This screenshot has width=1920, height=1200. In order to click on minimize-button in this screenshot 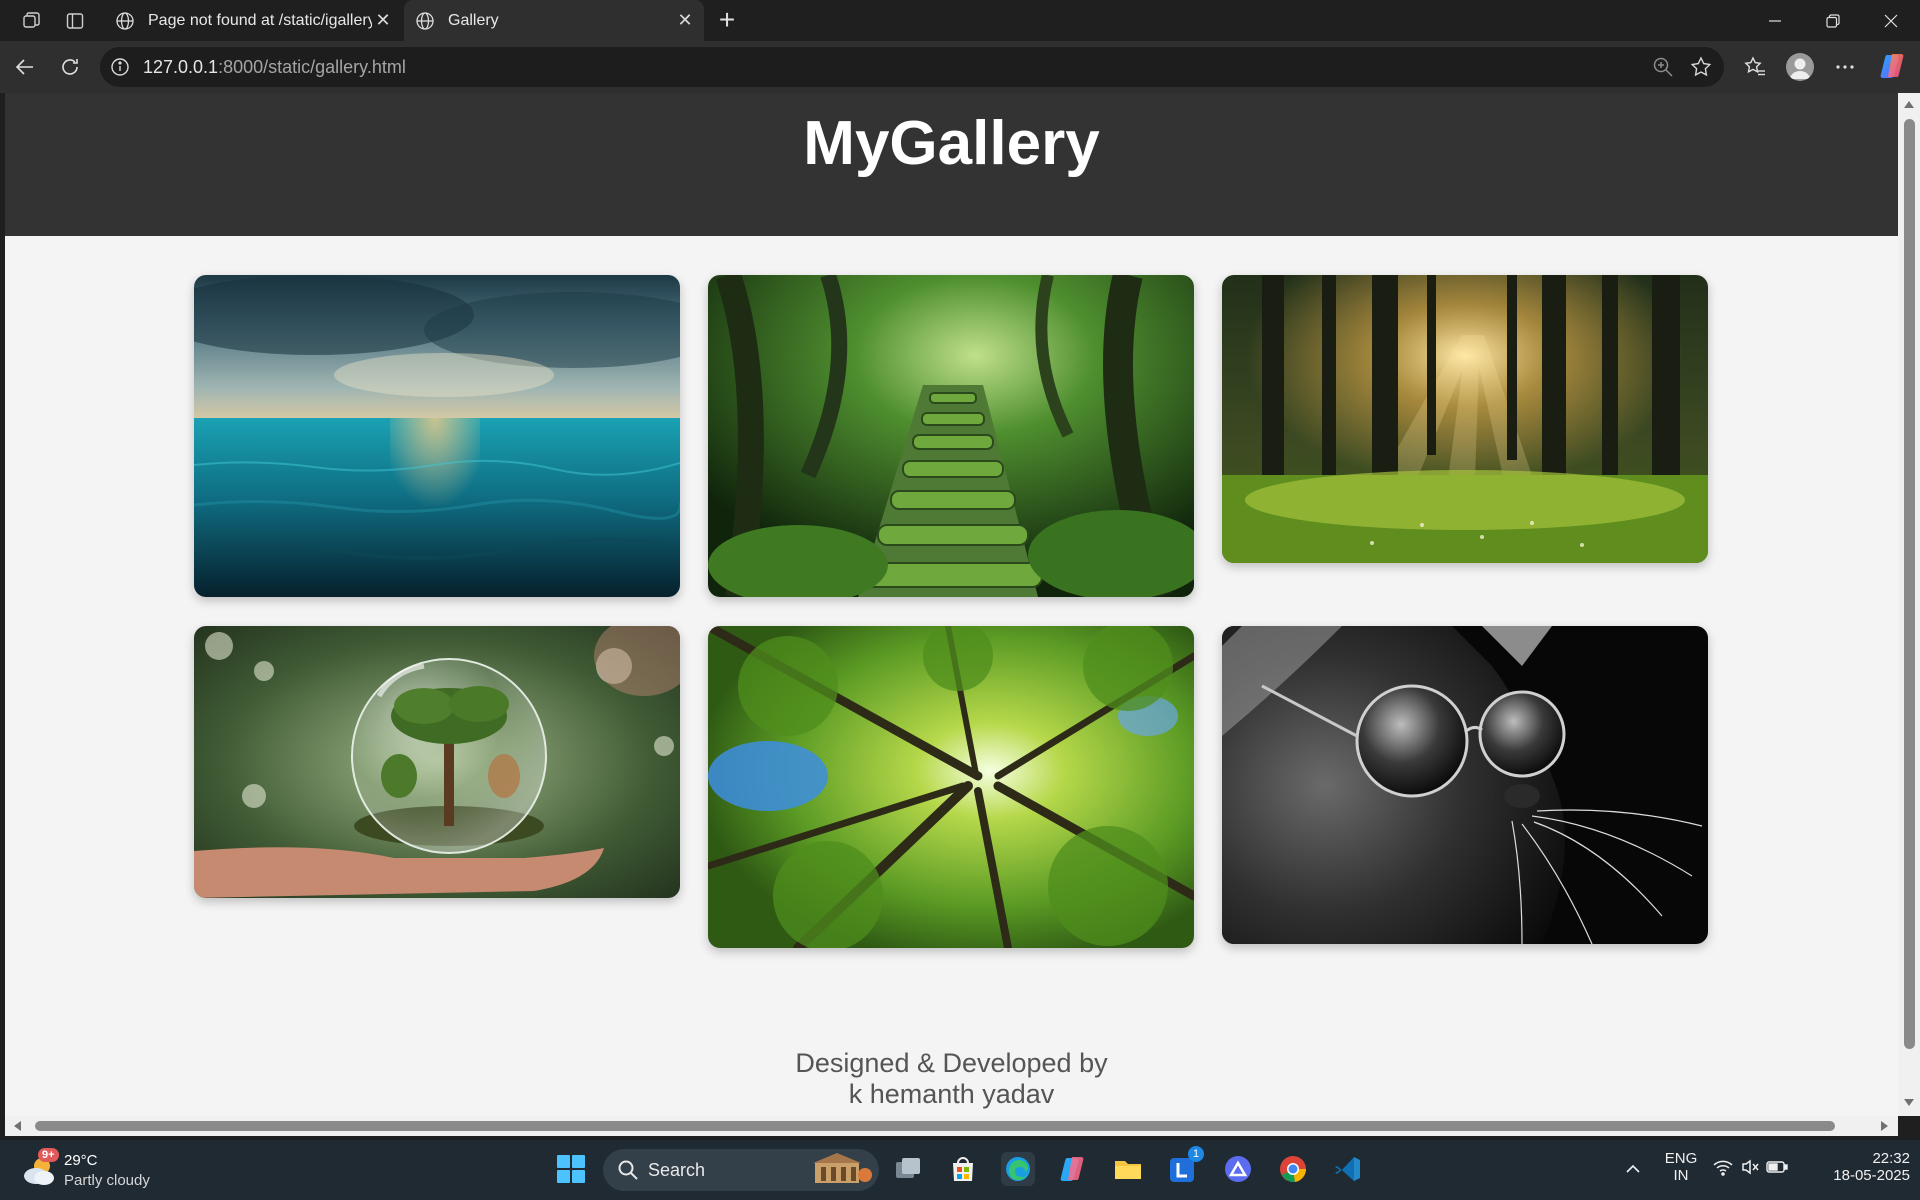, I will do `click(1775, 21)`.